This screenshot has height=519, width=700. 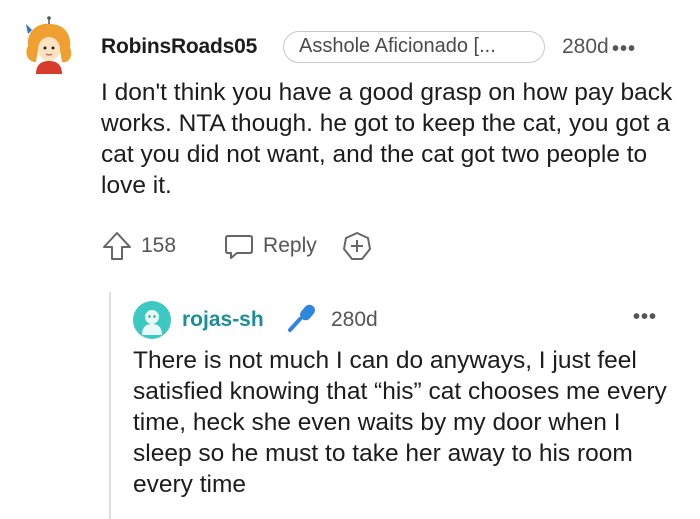 What do you see at coordinates (110, 405) in the screenshot?
I see `thread-line` at bounding box center [110, 405].